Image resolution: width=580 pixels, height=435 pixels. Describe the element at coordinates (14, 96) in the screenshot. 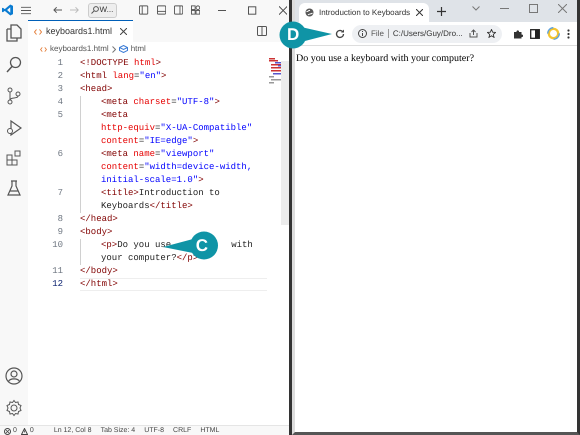

I see `source-control-icon` at that location.